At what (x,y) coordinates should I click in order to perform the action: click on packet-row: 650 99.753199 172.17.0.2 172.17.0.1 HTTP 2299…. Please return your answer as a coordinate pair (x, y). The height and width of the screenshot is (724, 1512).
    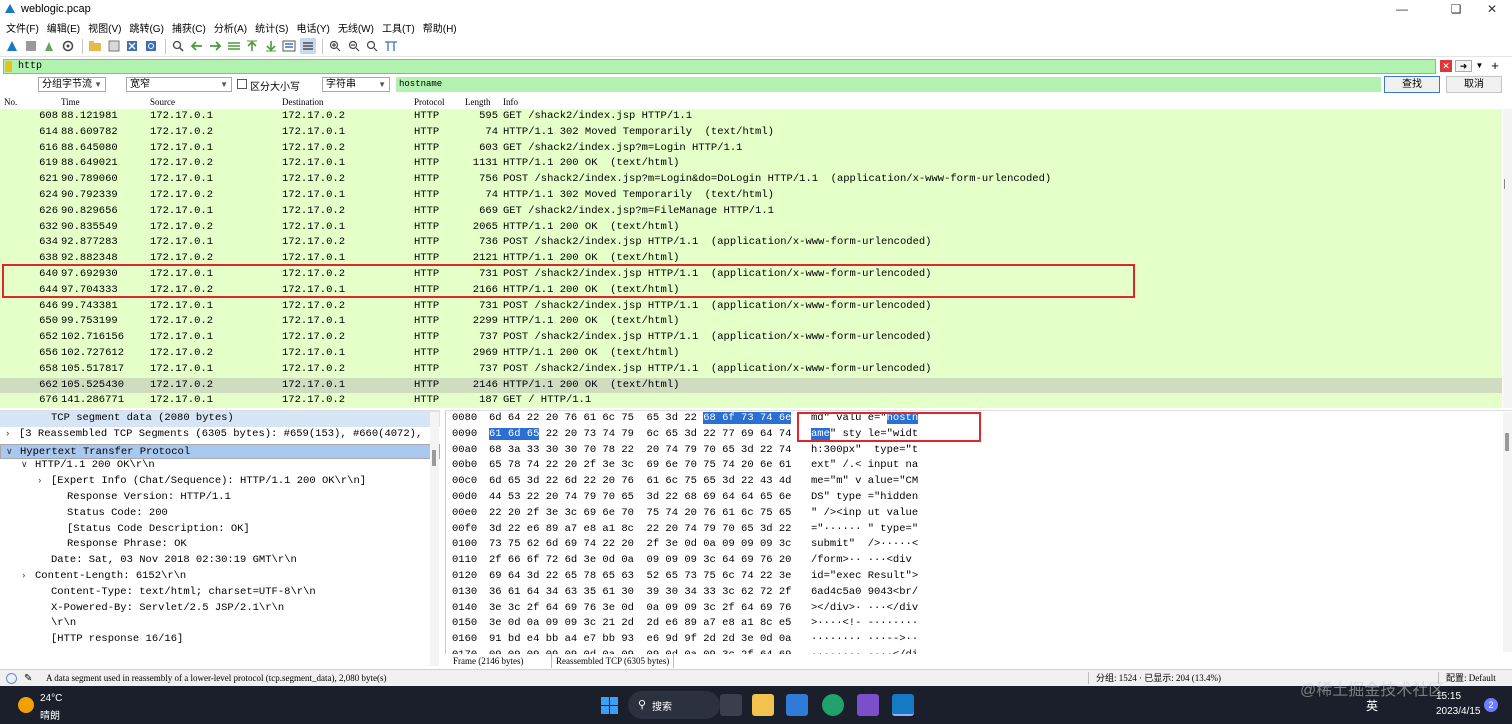
    Looking at the image, I should click on (751, 322).